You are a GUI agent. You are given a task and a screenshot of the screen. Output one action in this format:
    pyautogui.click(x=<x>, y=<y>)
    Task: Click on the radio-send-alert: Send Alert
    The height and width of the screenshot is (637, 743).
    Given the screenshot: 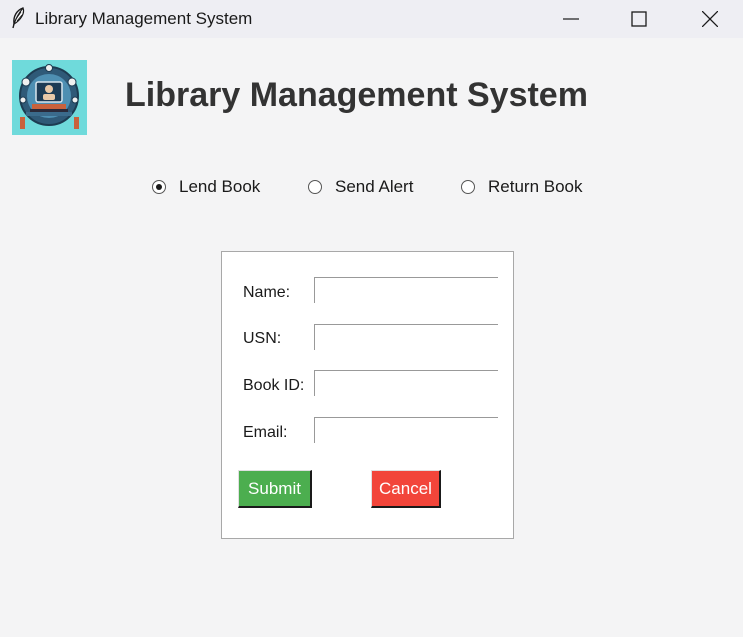 What is the action you would take?
    pyautogui.click(x=360, y=187)
    